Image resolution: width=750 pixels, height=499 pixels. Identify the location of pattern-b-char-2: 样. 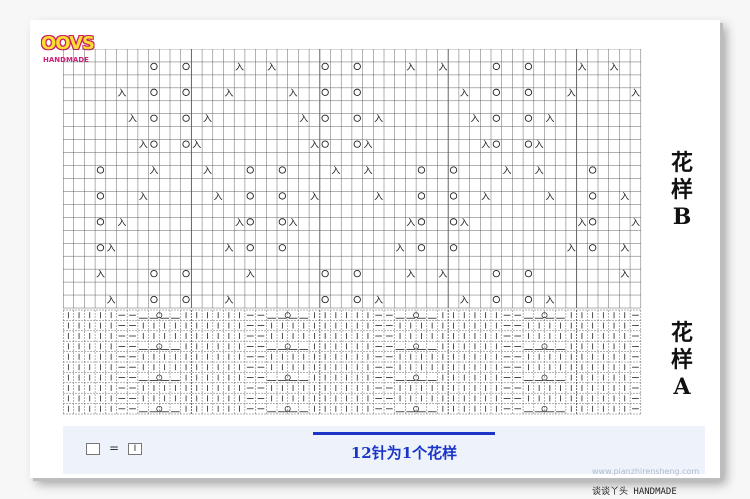
(681, 190).